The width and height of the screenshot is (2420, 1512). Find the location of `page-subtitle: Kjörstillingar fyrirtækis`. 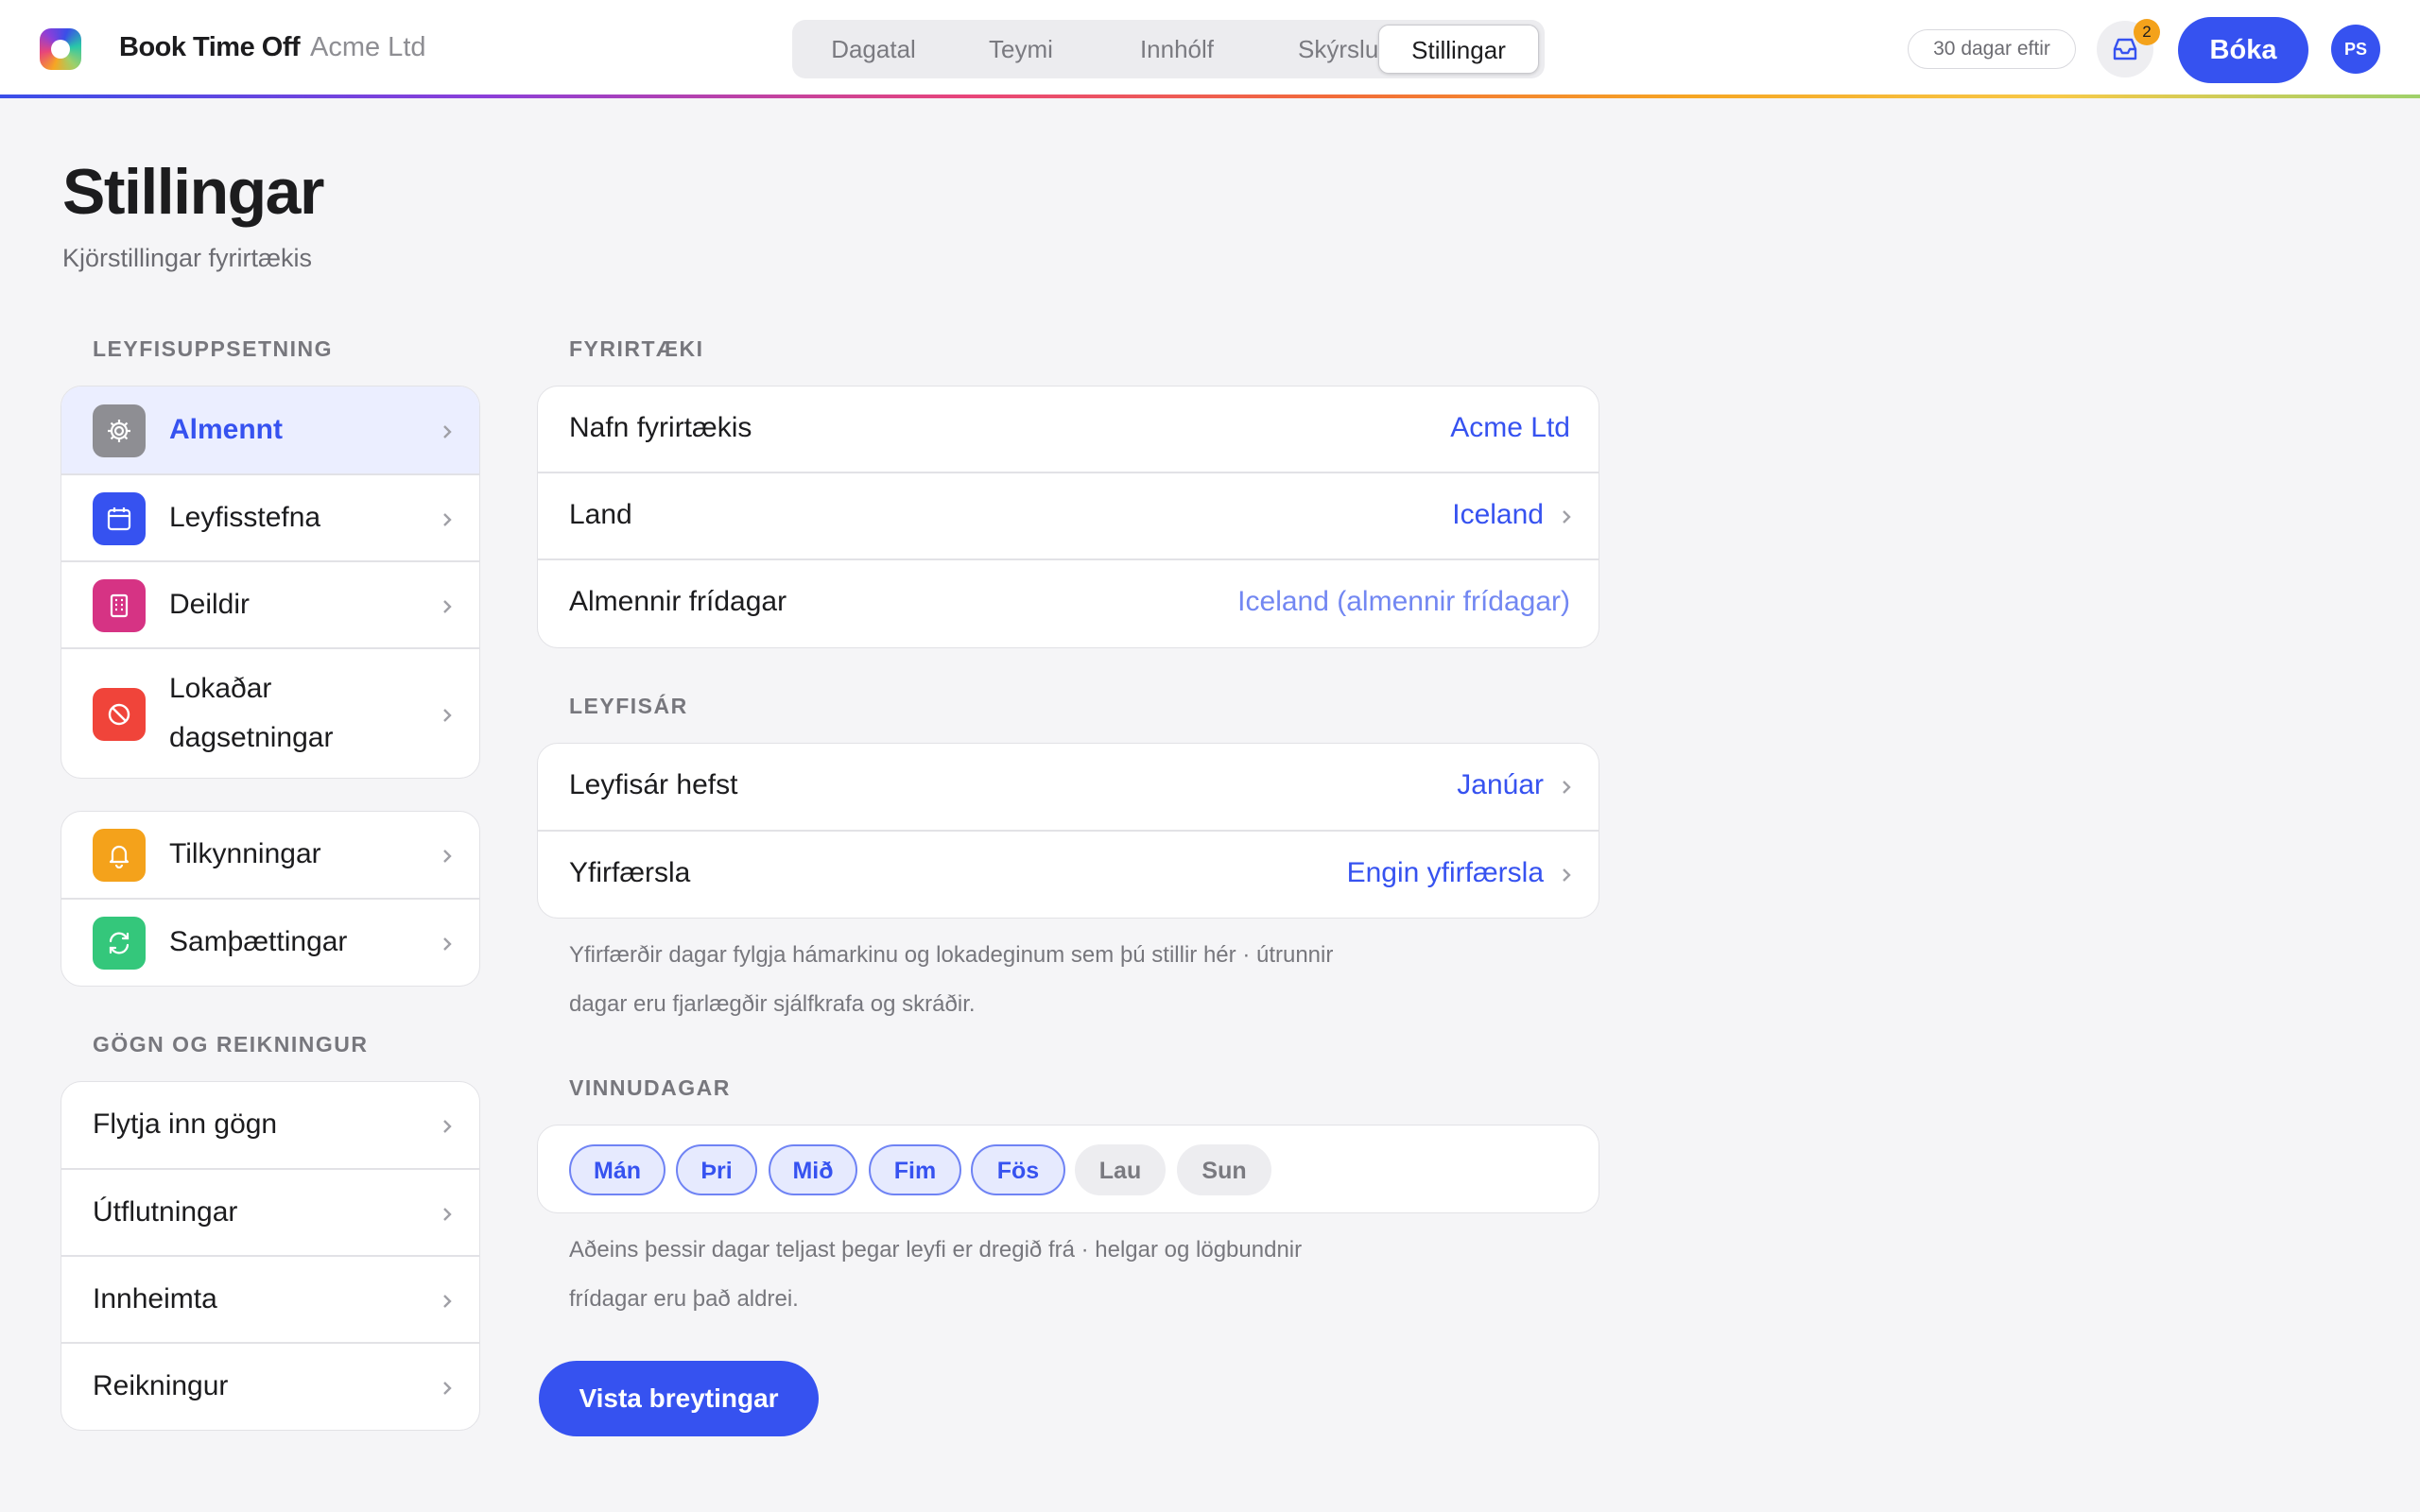

page-subtitle: Kjörstillingar fyrirtækis is located at coordinates (187, 258).